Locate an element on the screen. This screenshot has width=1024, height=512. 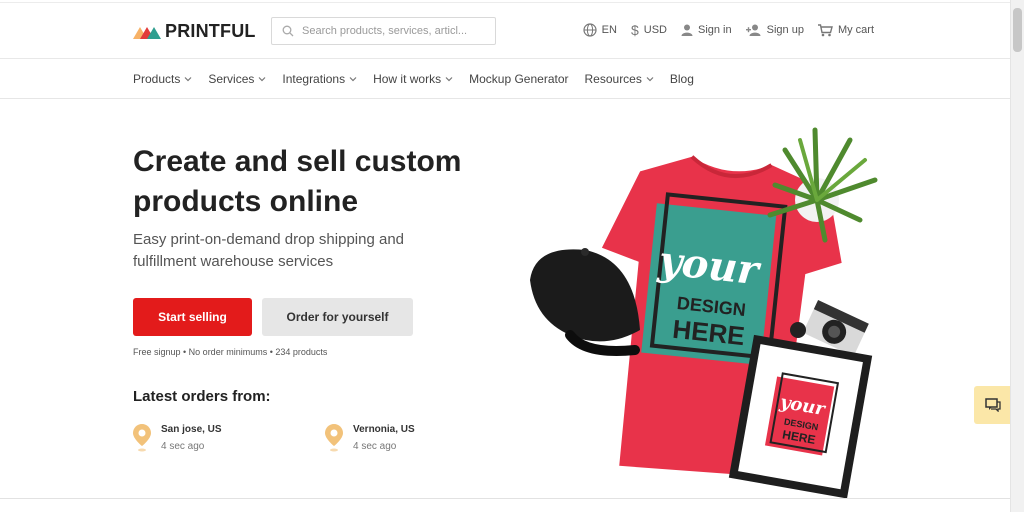
nav-label: Products is located at coordinates (157, 79).